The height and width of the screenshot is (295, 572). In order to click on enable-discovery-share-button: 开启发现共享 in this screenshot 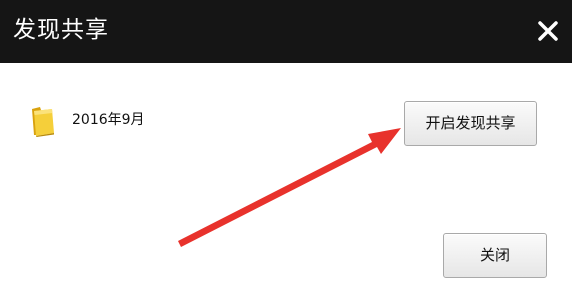, I will do `click(470, 123)`.